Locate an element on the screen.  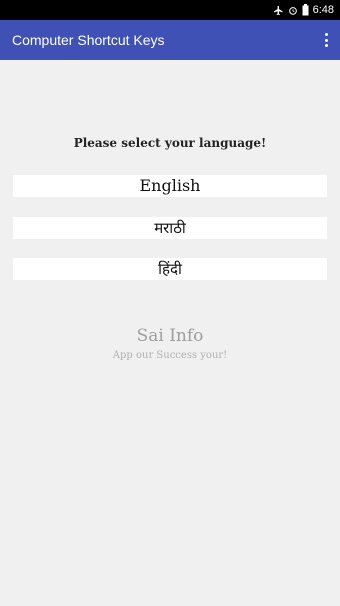
battery-icon is located at coordinates (305, 10).